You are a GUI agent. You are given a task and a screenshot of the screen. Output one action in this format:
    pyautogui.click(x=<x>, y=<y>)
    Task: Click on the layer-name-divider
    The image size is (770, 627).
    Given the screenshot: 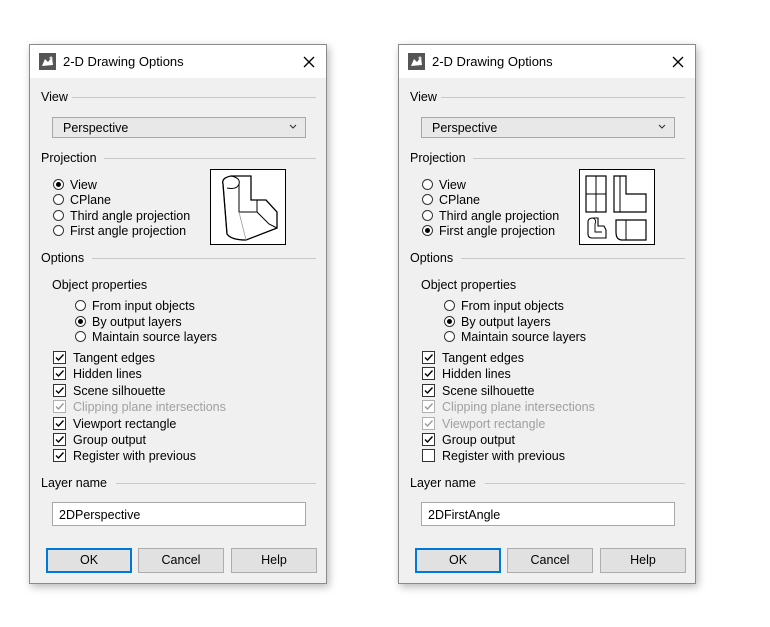 What is the action you would take?
    pyautogui.click(x=585, y=483)
    